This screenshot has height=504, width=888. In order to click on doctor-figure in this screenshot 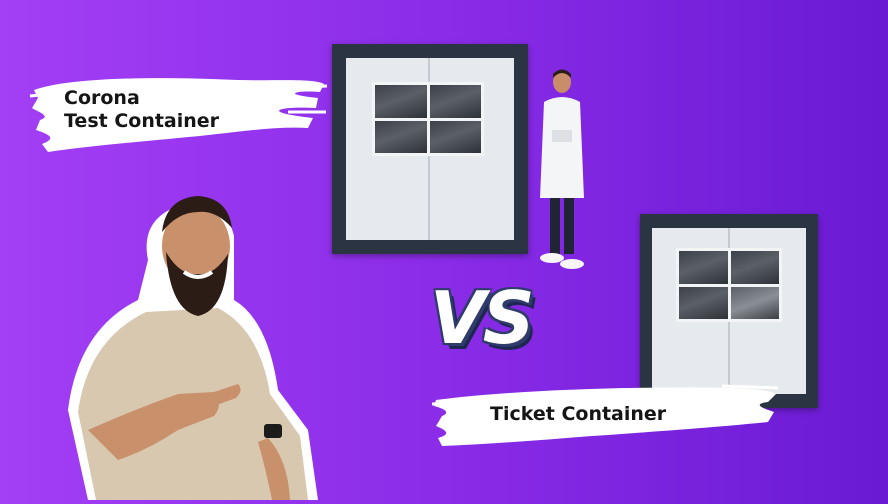, I will do `click(562, 171)`.